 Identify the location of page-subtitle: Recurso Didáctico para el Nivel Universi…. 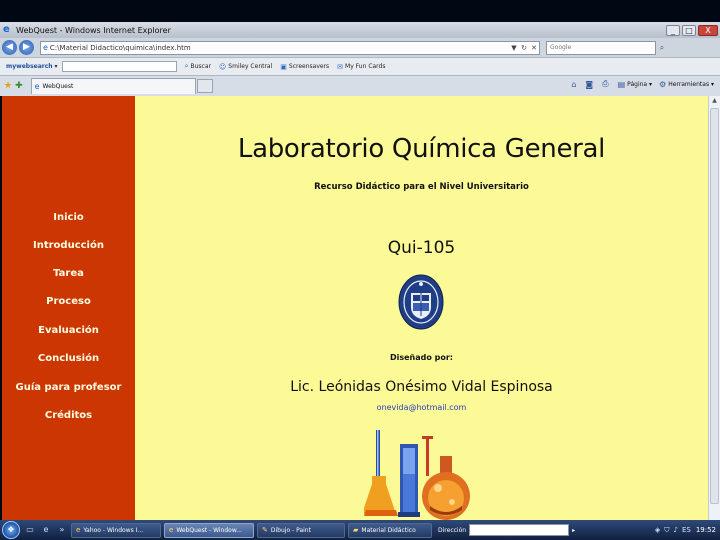
(421, 187).